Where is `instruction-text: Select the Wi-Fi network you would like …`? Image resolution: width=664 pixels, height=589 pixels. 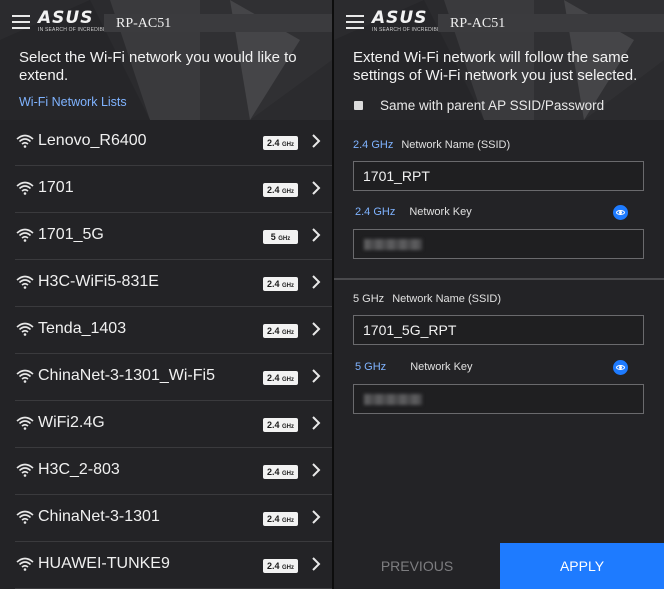
instruction-text: Select the Wi-Fi network you would like … is located at coordinates (158, 66).